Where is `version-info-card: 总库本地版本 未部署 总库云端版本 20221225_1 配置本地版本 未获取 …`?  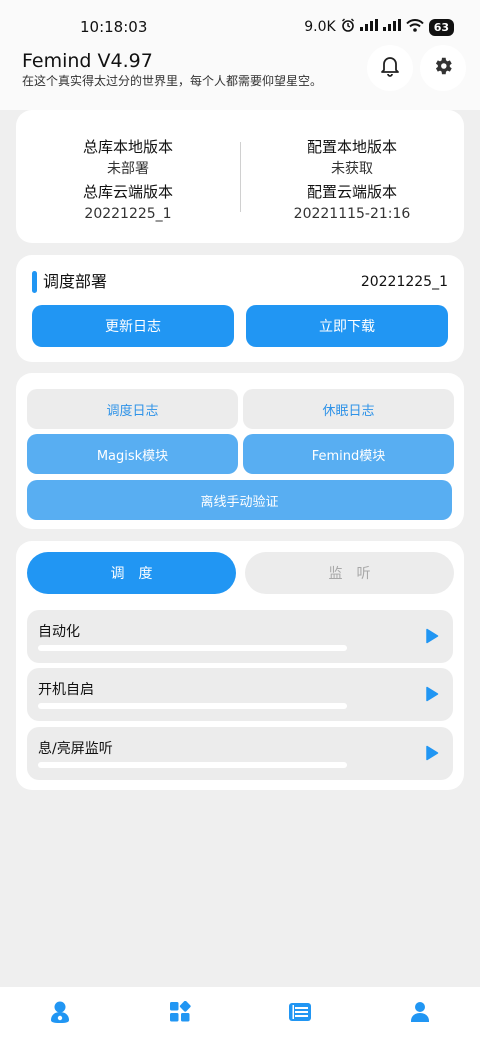 version-info-card: 总库本地版本 未部署 总库云端版本 20221225_1 配置本地版本 未获取 … is located at coordinates (240, 176).